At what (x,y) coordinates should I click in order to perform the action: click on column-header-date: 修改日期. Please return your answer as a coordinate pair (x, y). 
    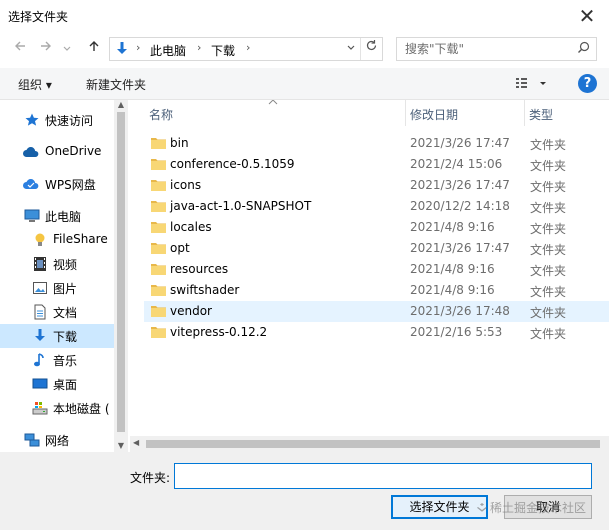
    Looking at the image, I should click on (465, 113).